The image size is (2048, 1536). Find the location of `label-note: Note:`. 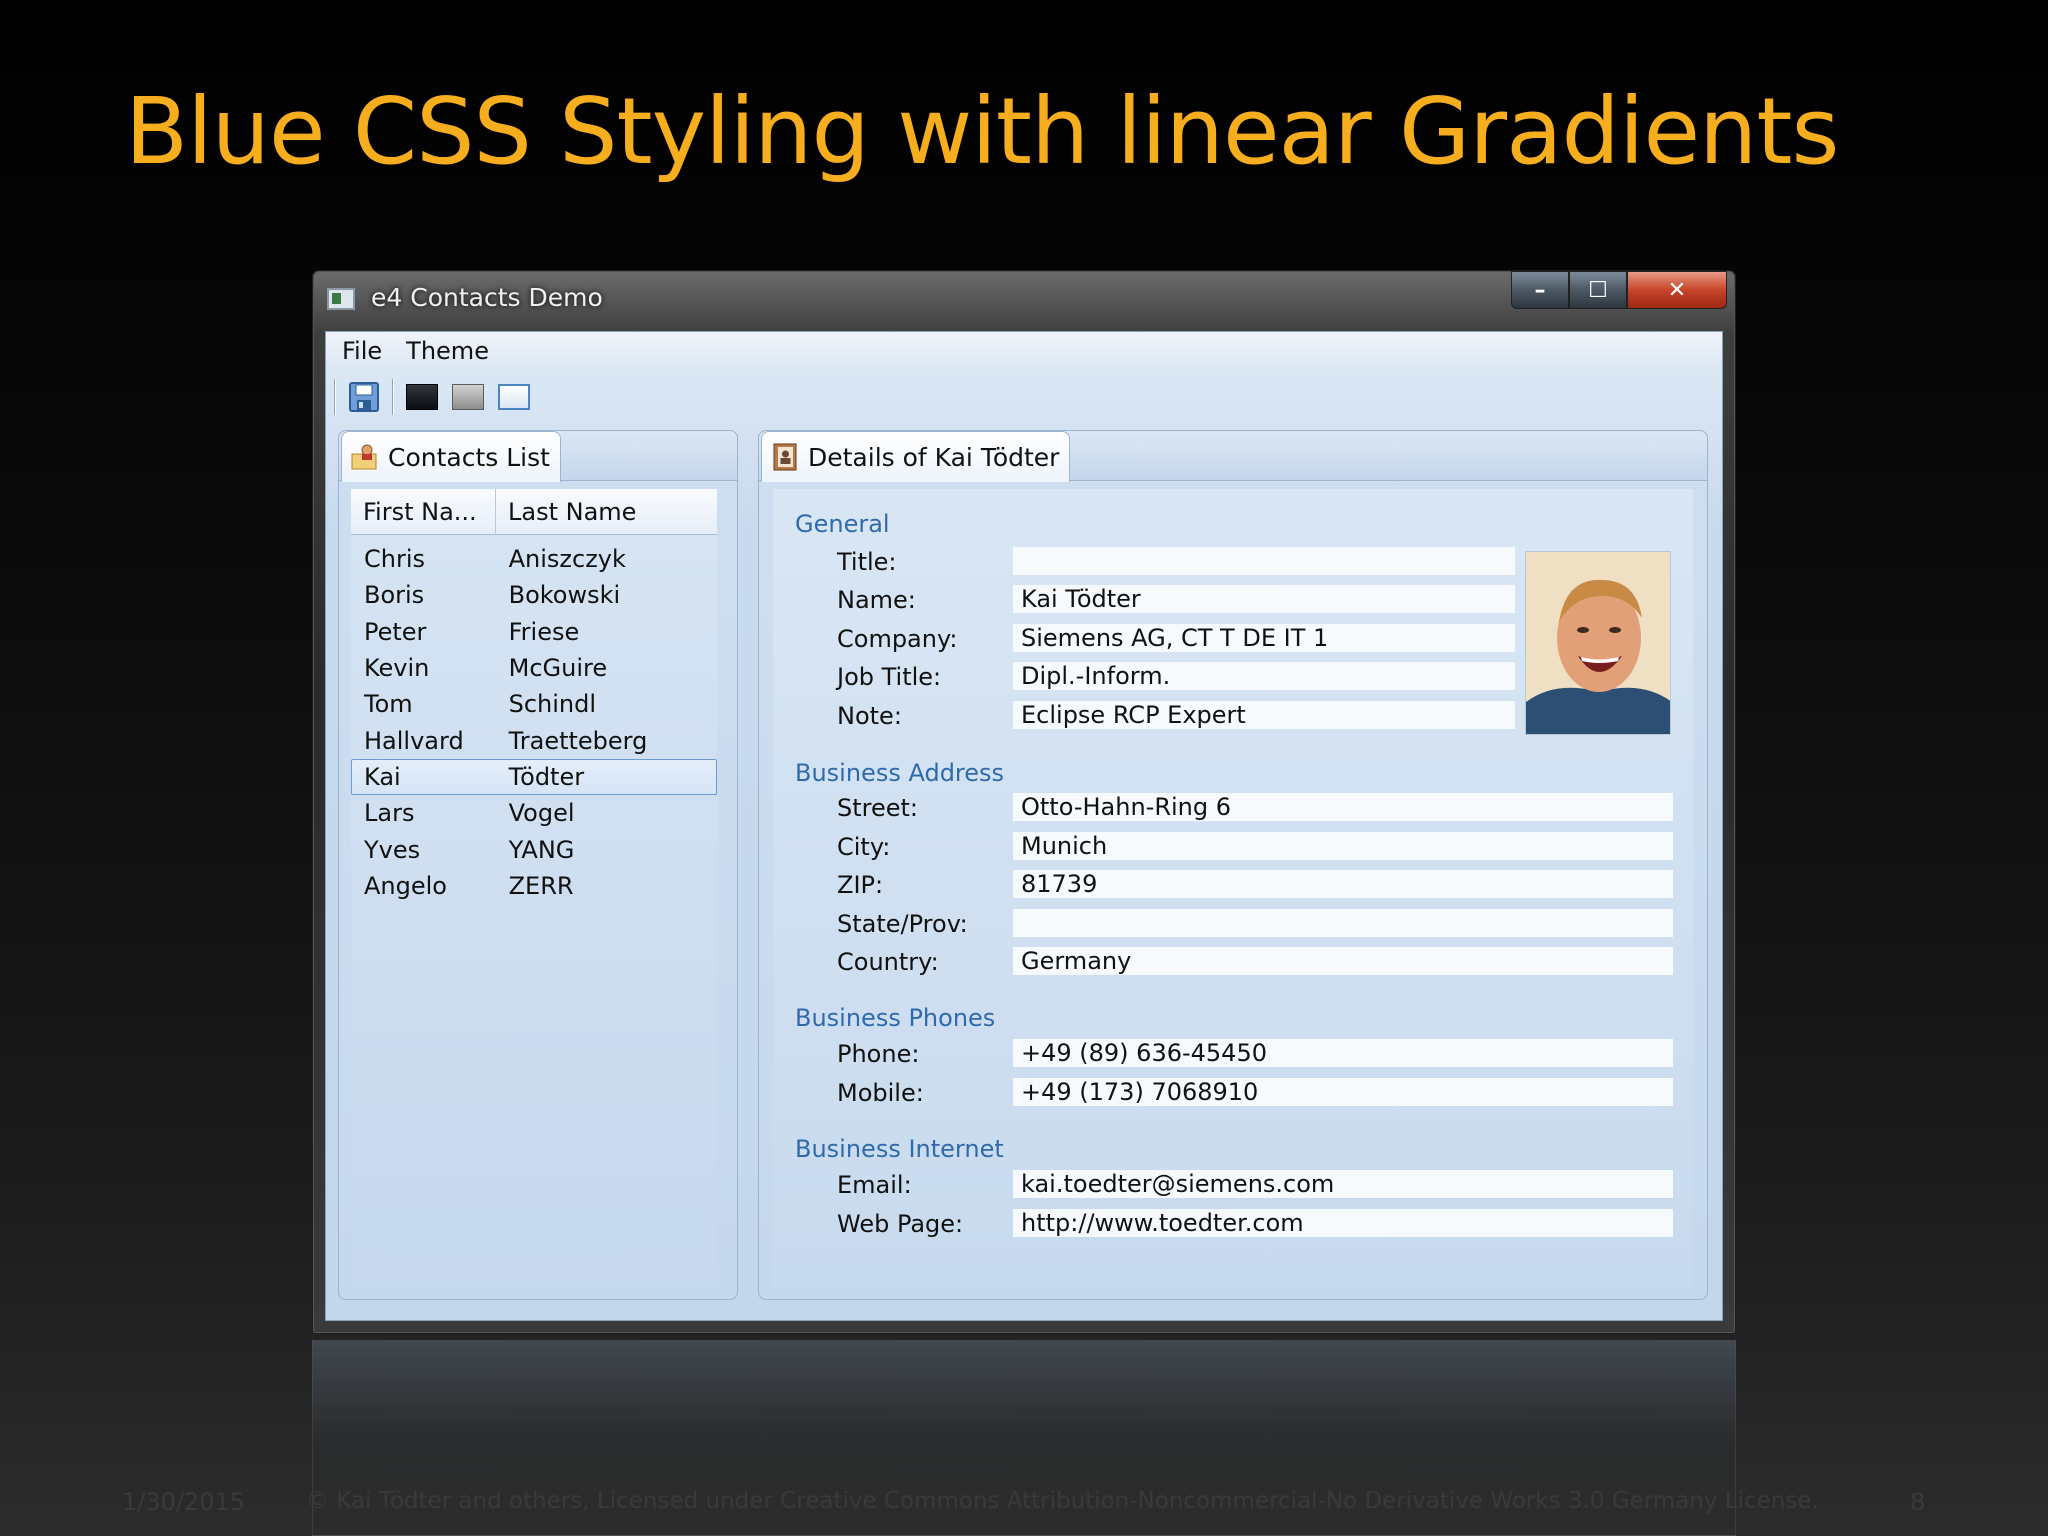

label-note: Note: is located at coordinates (869, 716).